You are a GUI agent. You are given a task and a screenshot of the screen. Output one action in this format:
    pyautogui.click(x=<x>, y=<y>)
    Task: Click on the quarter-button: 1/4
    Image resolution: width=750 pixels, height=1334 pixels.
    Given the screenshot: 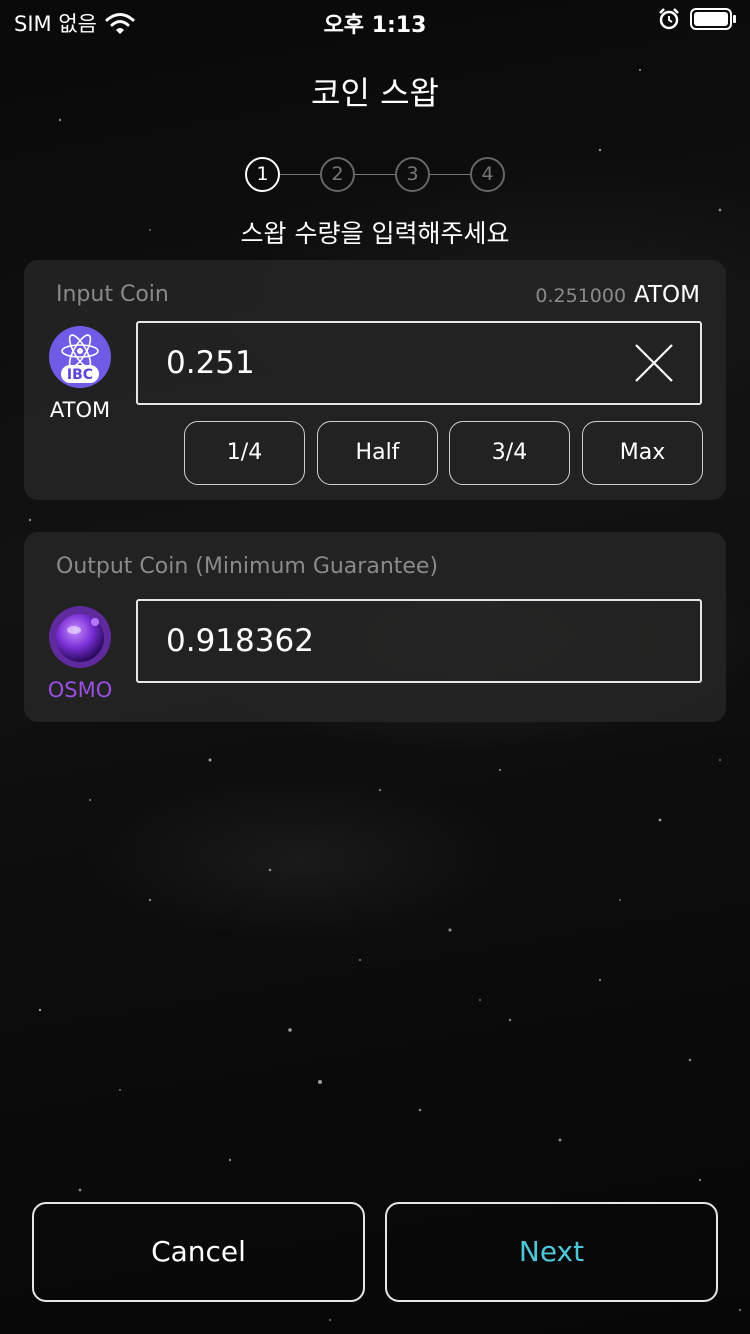 What is the action you would take?
    pyautogui.click(x=244, y=453)
    